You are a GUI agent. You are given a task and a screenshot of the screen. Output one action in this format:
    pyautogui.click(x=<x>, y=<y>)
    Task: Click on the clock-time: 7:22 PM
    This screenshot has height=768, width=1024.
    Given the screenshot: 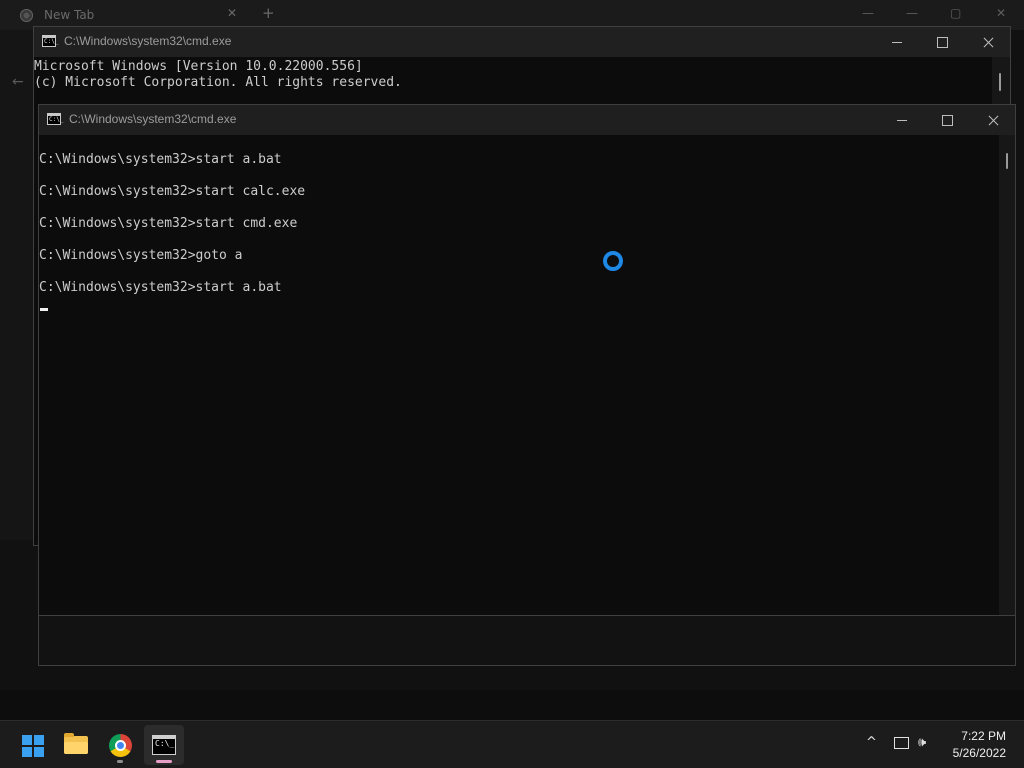 What is the action you would take?
    pyautogui.click(x=983, y=736)
    